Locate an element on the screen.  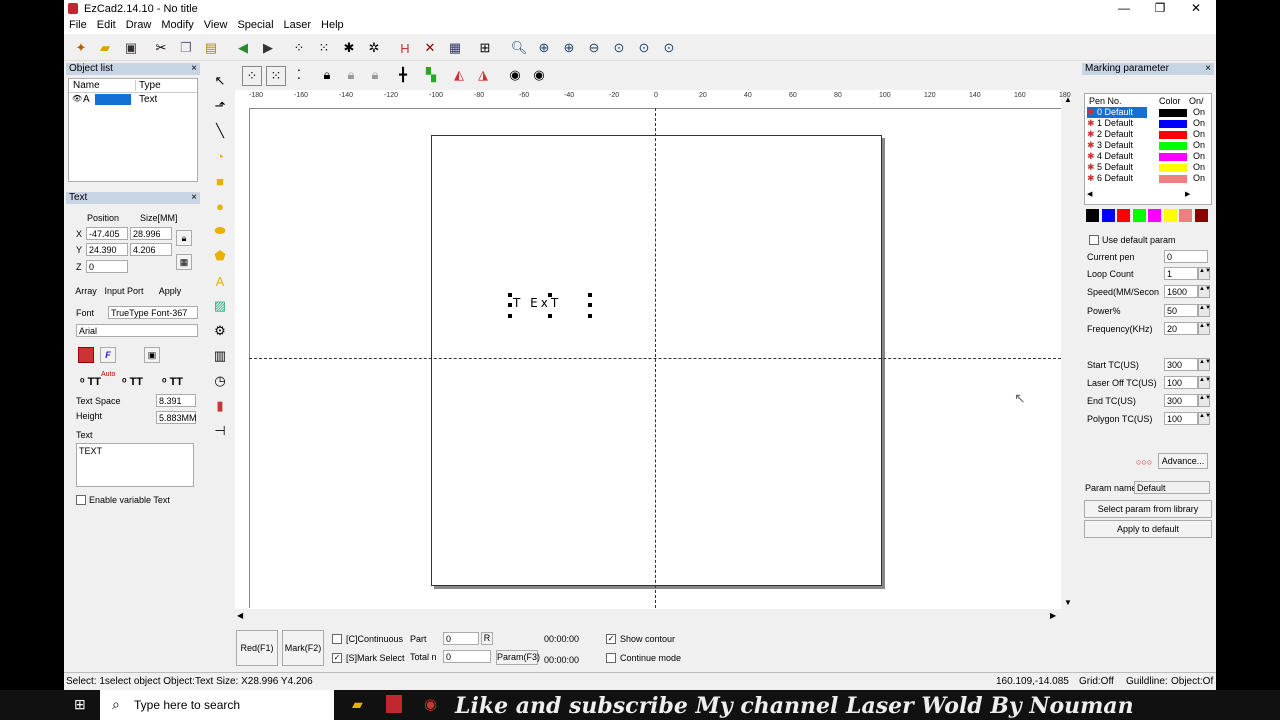
array-button: Array is located at coordinates (86, 291).